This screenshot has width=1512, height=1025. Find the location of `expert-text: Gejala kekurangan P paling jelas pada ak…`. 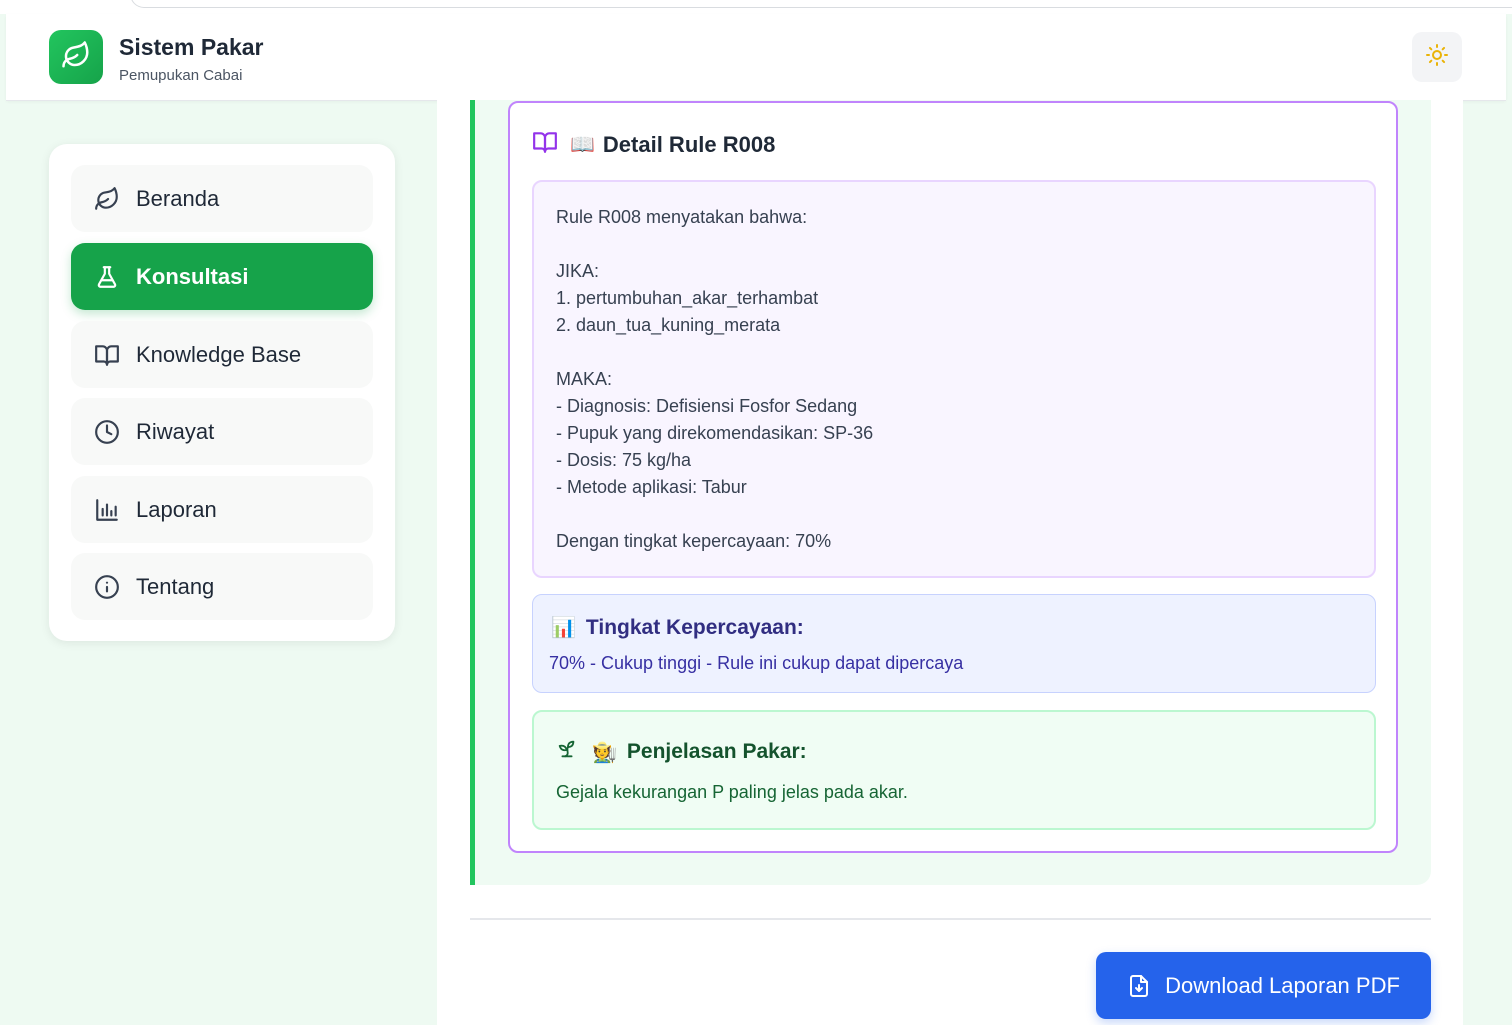

expert-text: Gejala kekurangan P paling jelas pada ak… is located at coordinates (732, 792).